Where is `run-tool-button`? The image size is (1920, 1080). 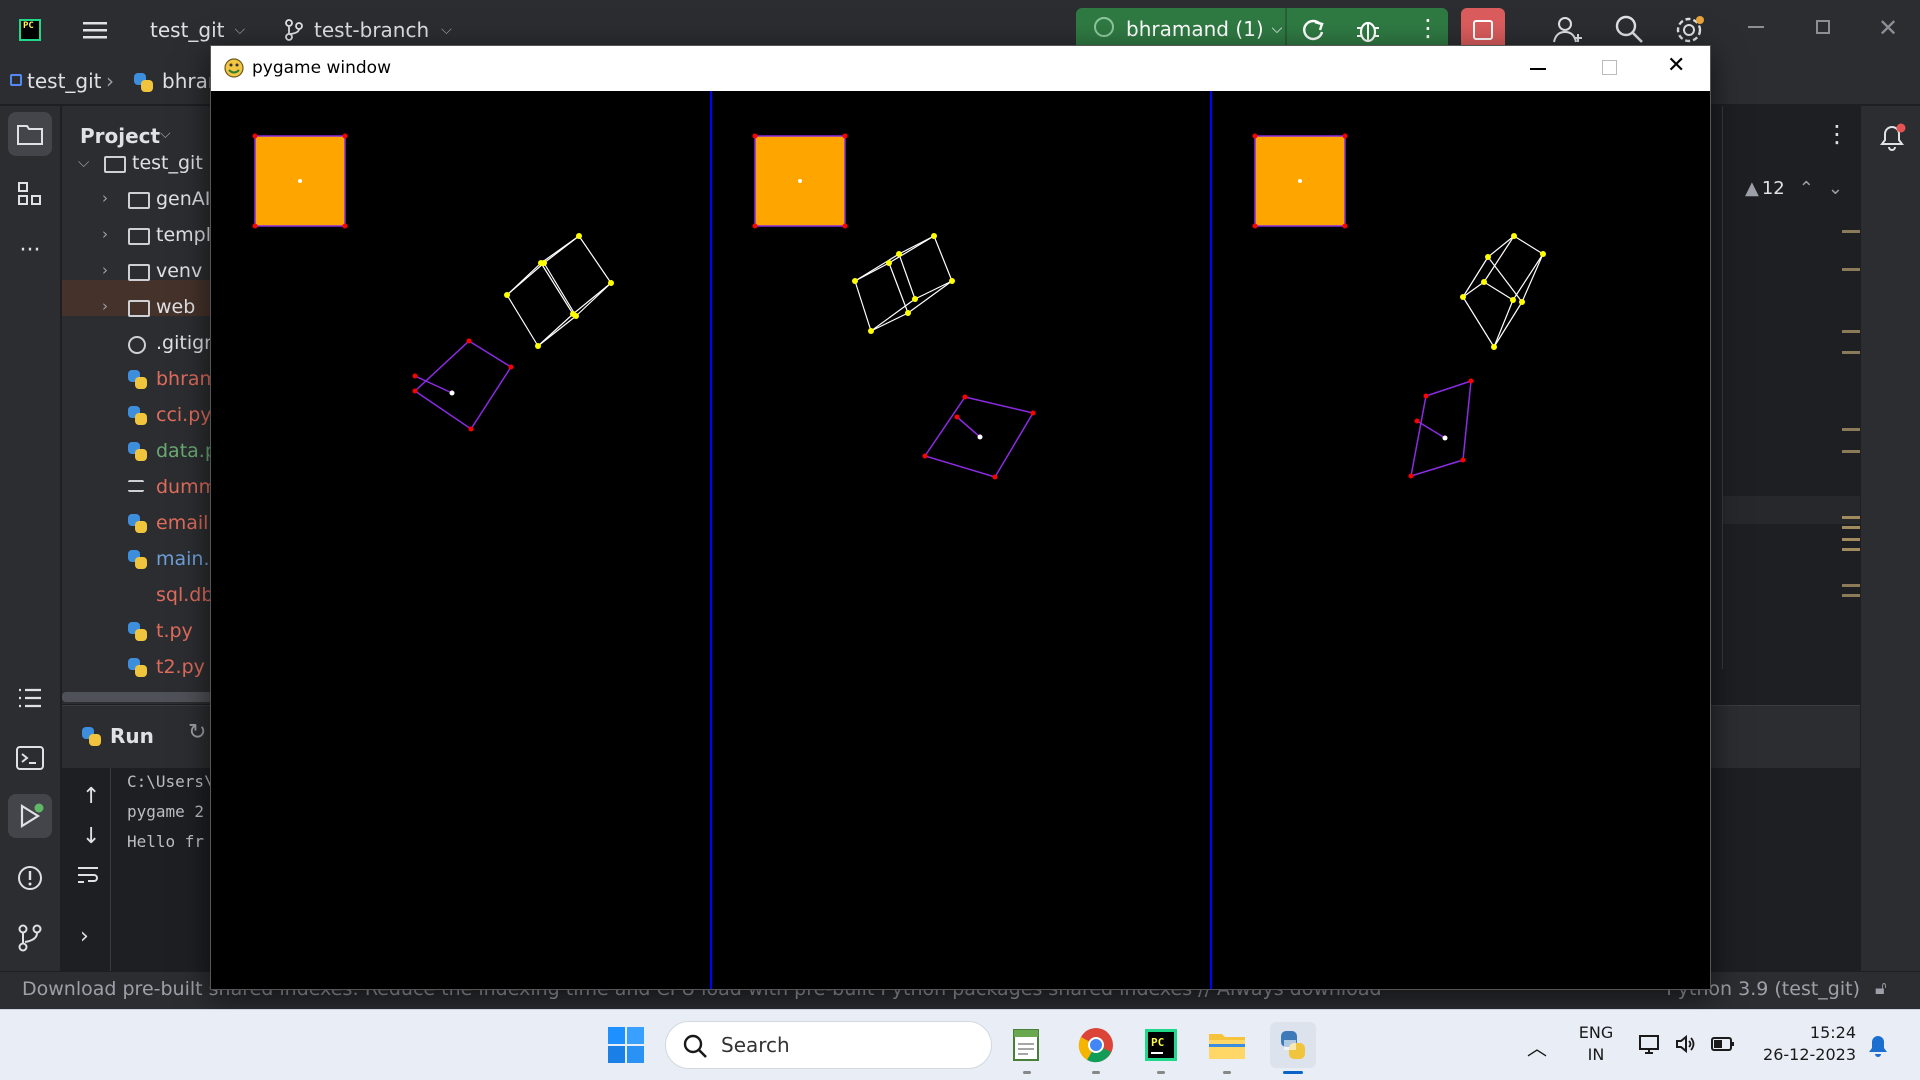 run-tool-button is located at coordinates (30, 816).